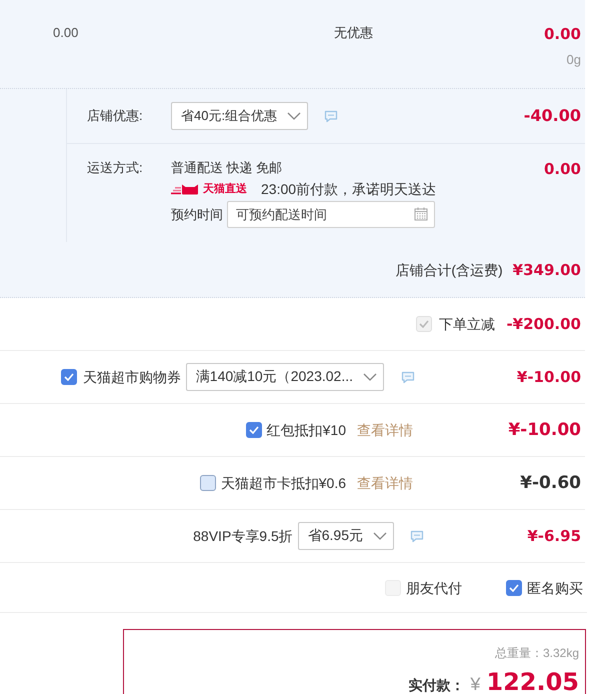  I want to click on member-discount-select: 省6.95元, so click(346, 536).